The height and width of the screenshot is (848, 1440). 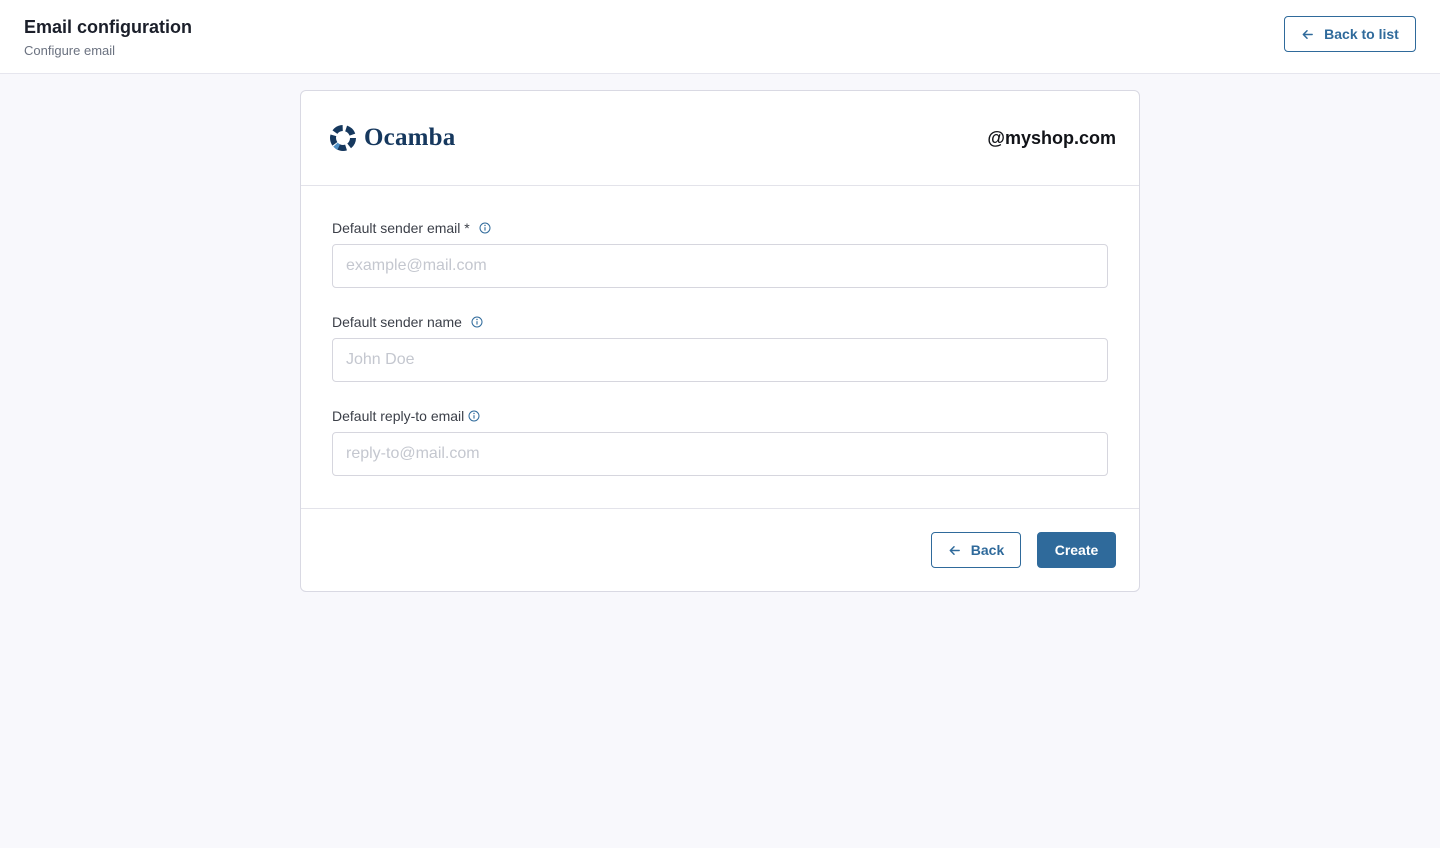 I want to click on sender-email-input, so click(x=720, y=266).